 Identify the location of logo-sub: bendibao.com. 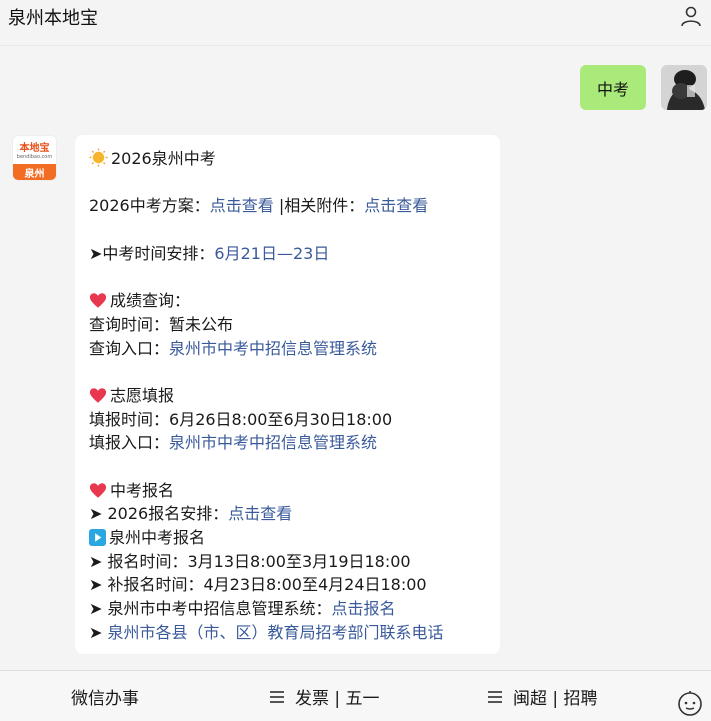
(34, 156).